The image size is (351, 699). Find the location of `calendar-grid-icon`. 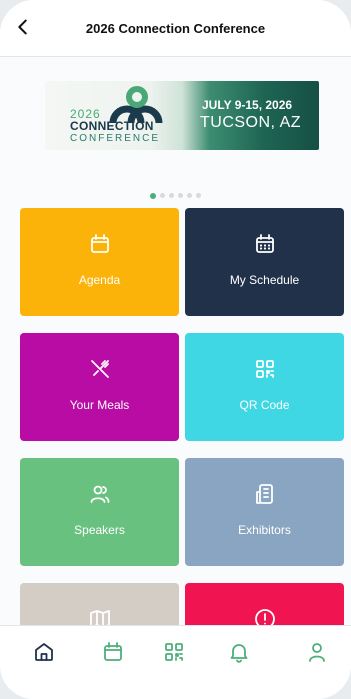

calendar-grid-icon is located at coordinates (264, 245).